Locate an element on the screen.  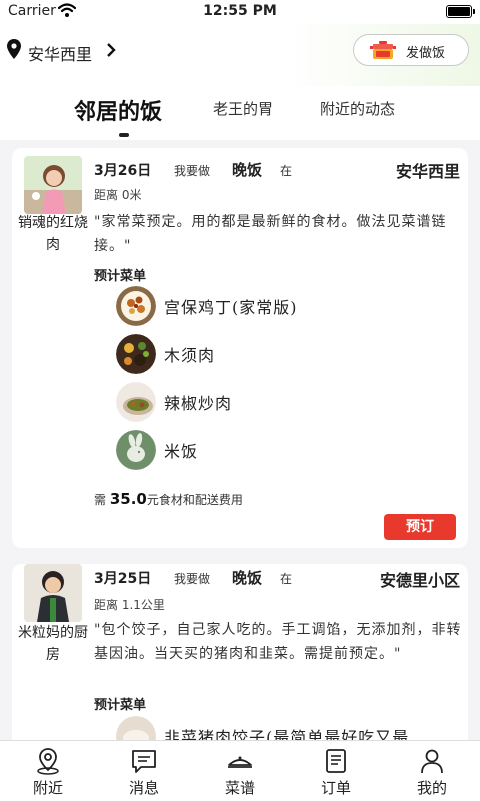
distance: 距离 0米 is located at coordinates (118, 195).